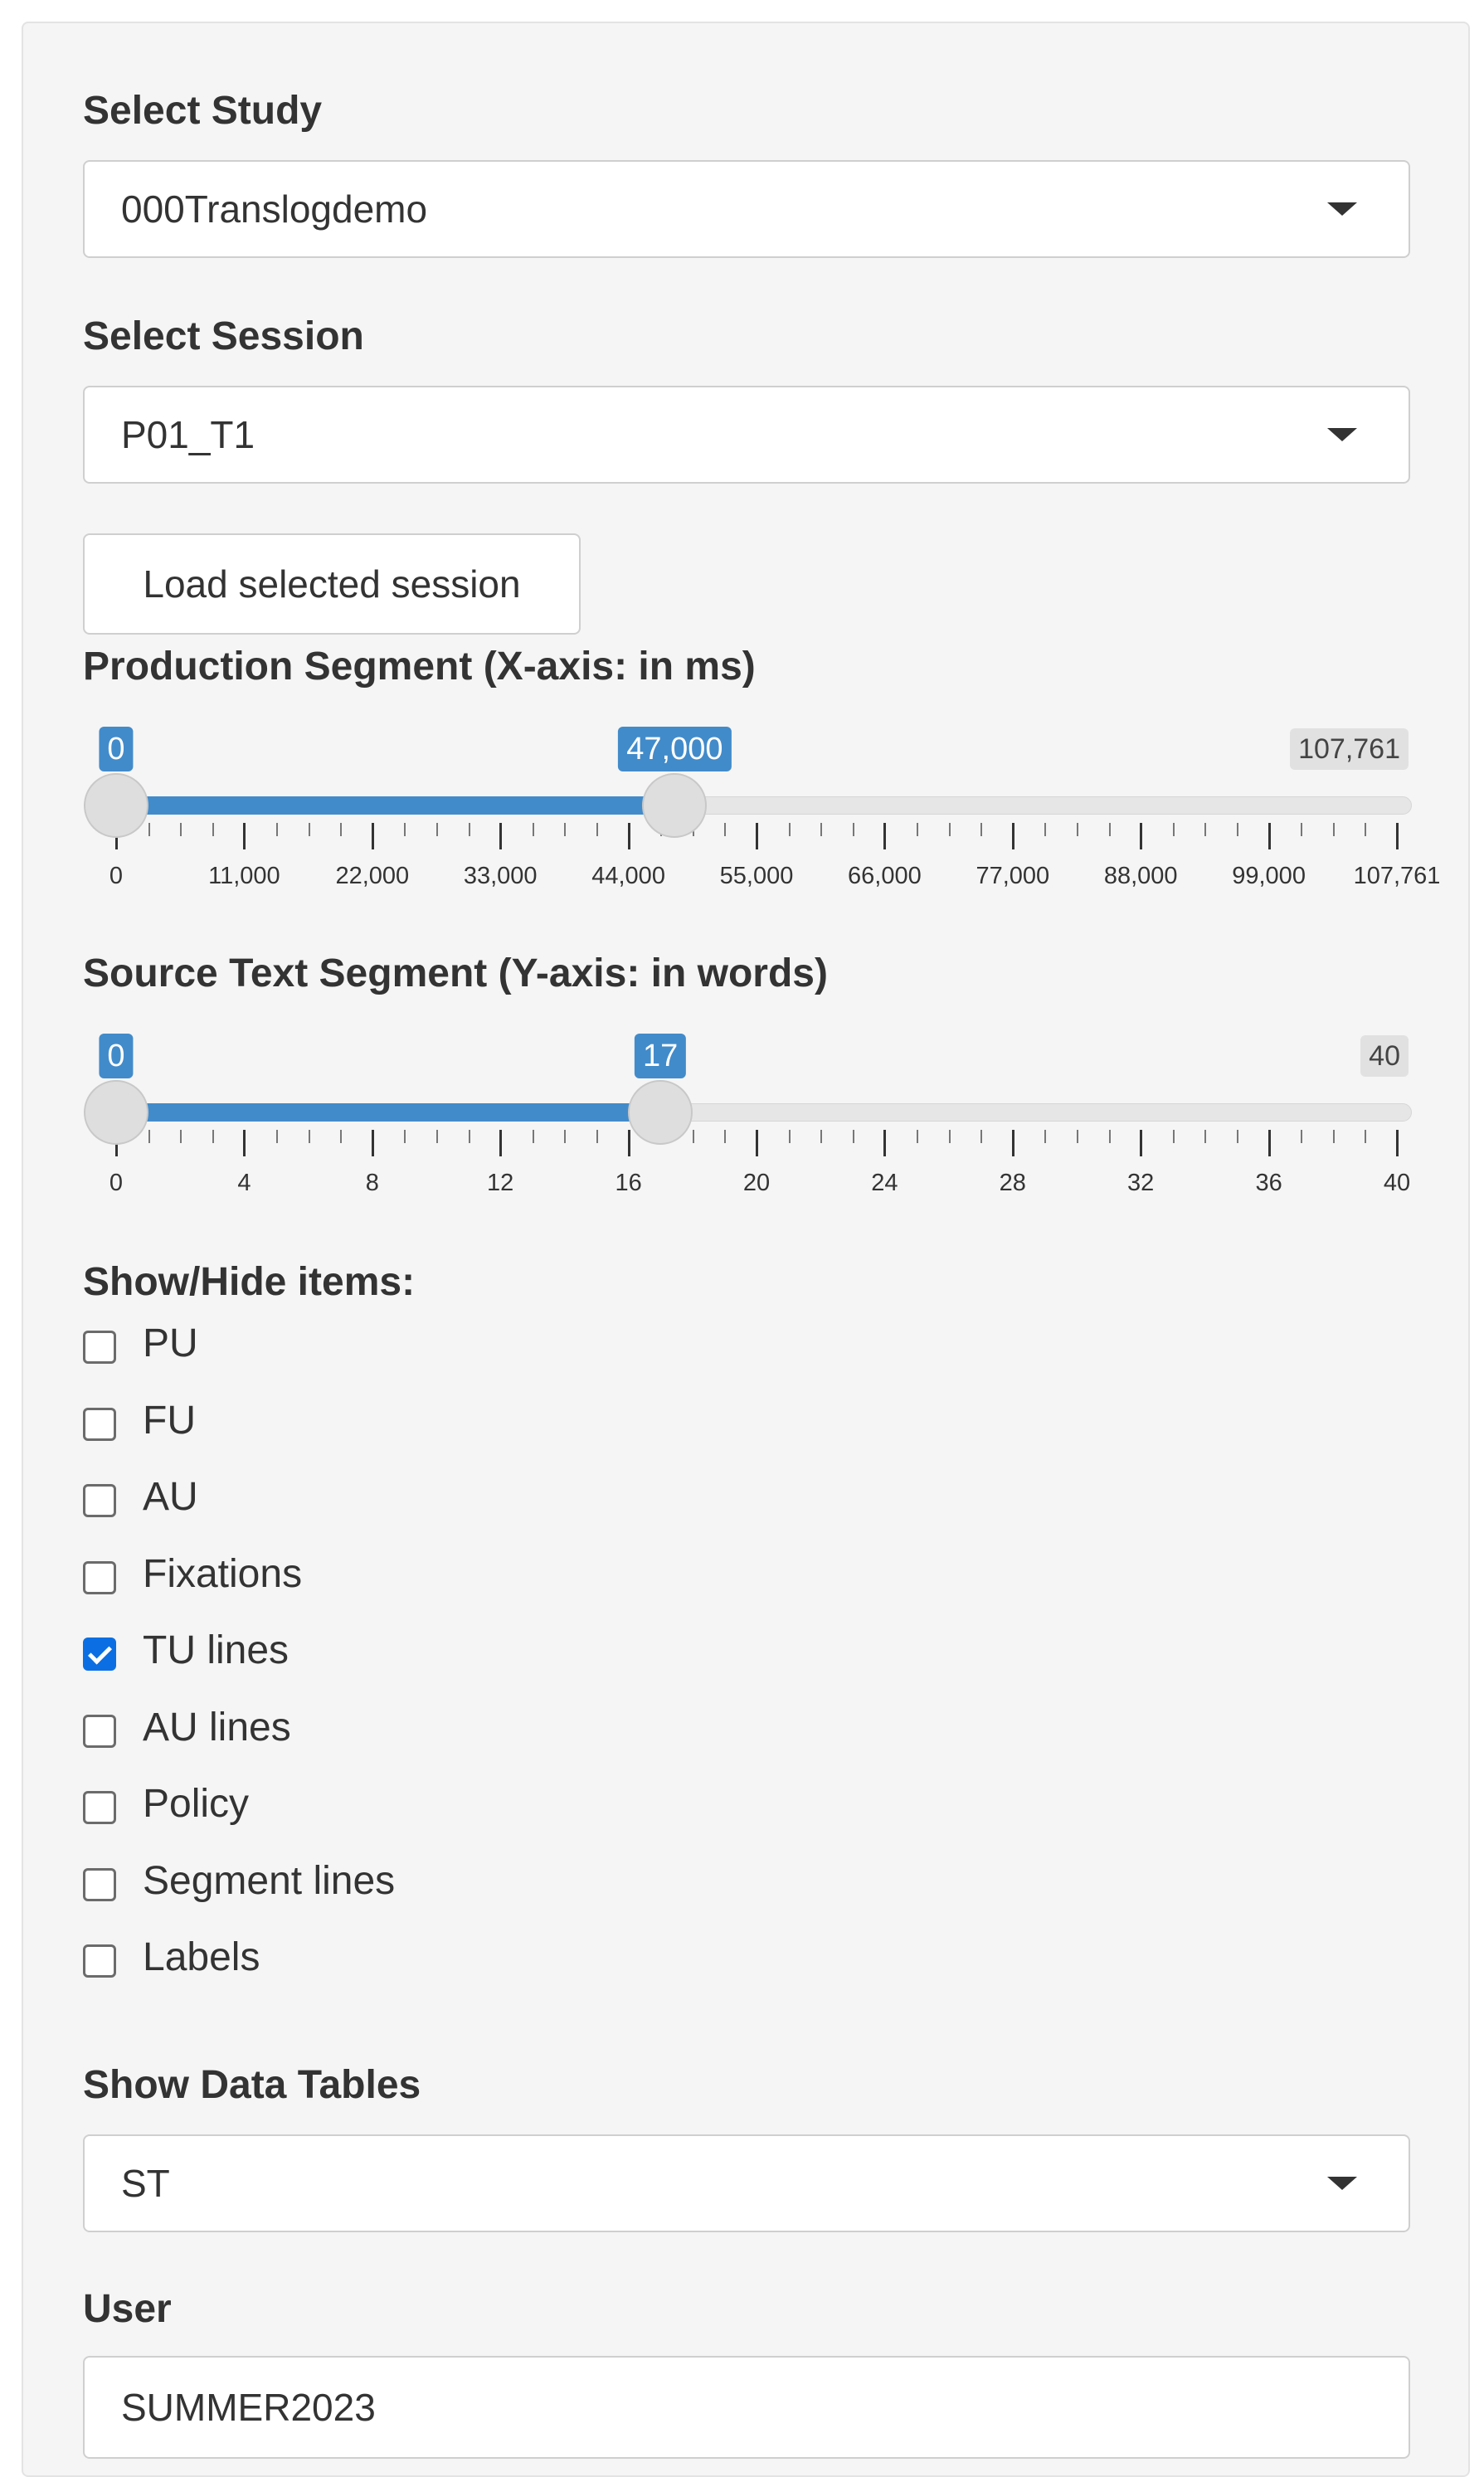 Image resolution: width=1484 pixels, height=2477 pixels. I want to click on x-tick-label: 77,000, so click(1013, 876).